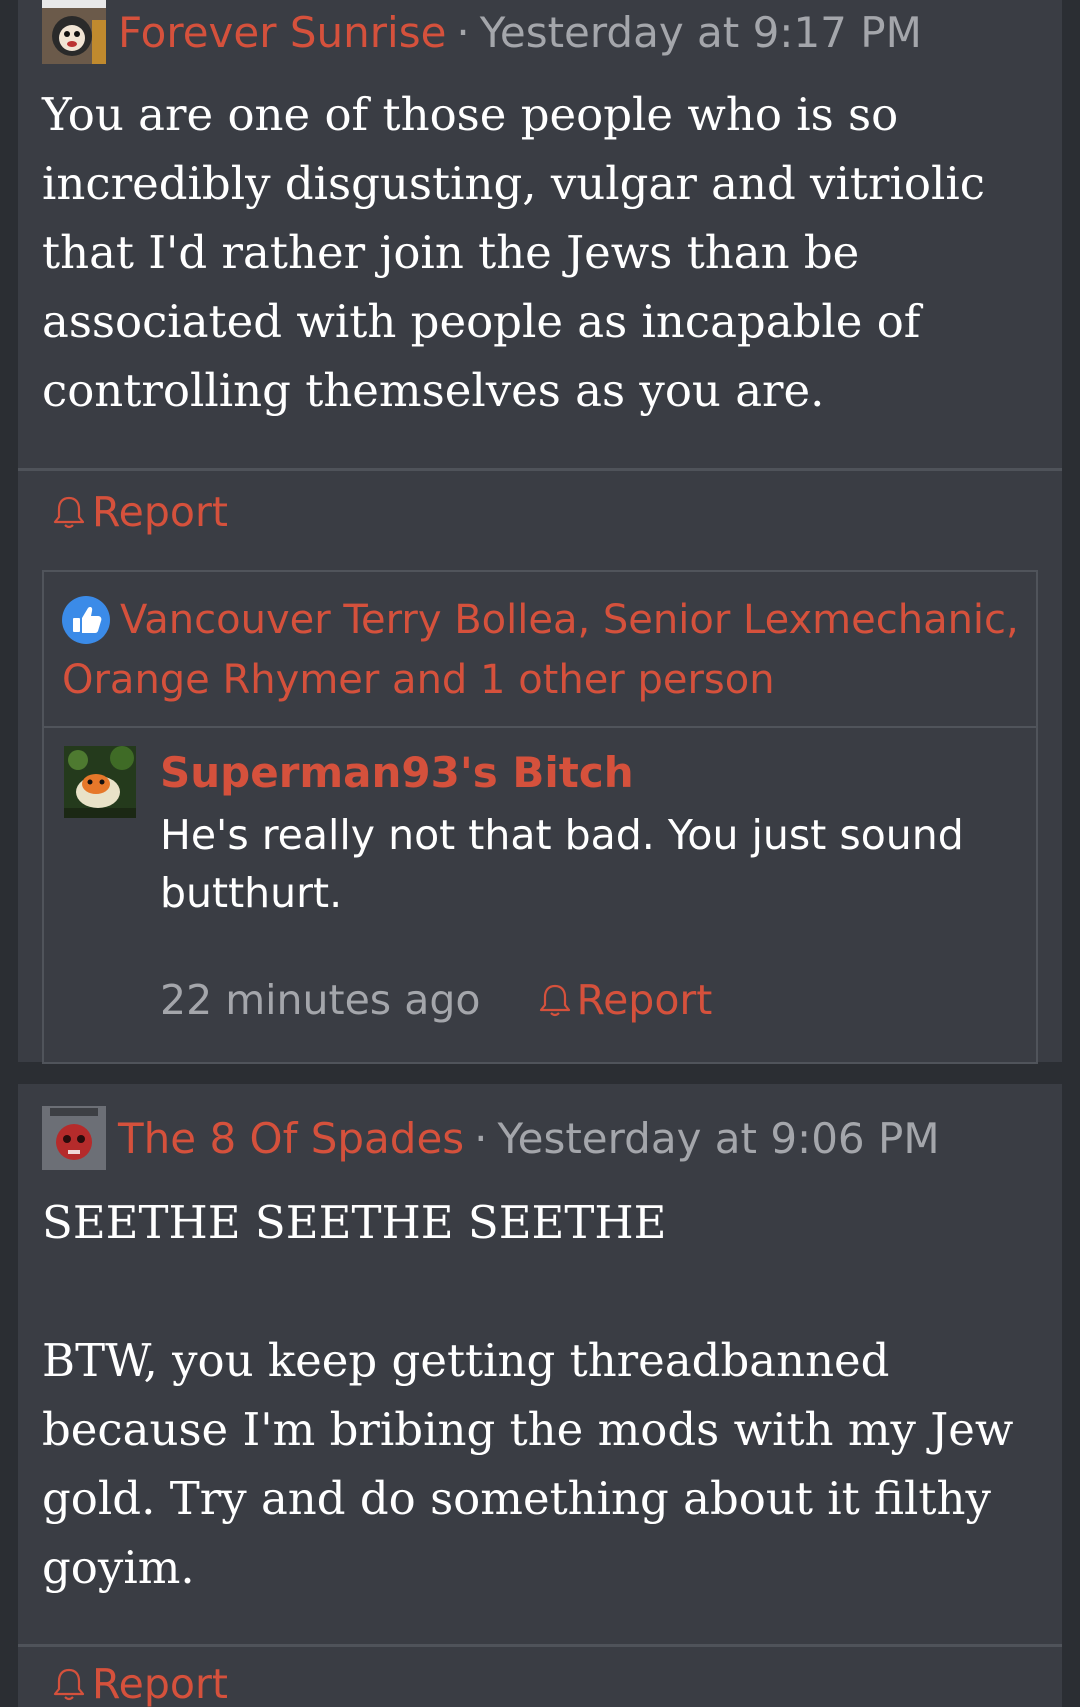  I want to click on post-body-paragraph: SEETHE SEETHE SEETHE, so click(354, 1222).